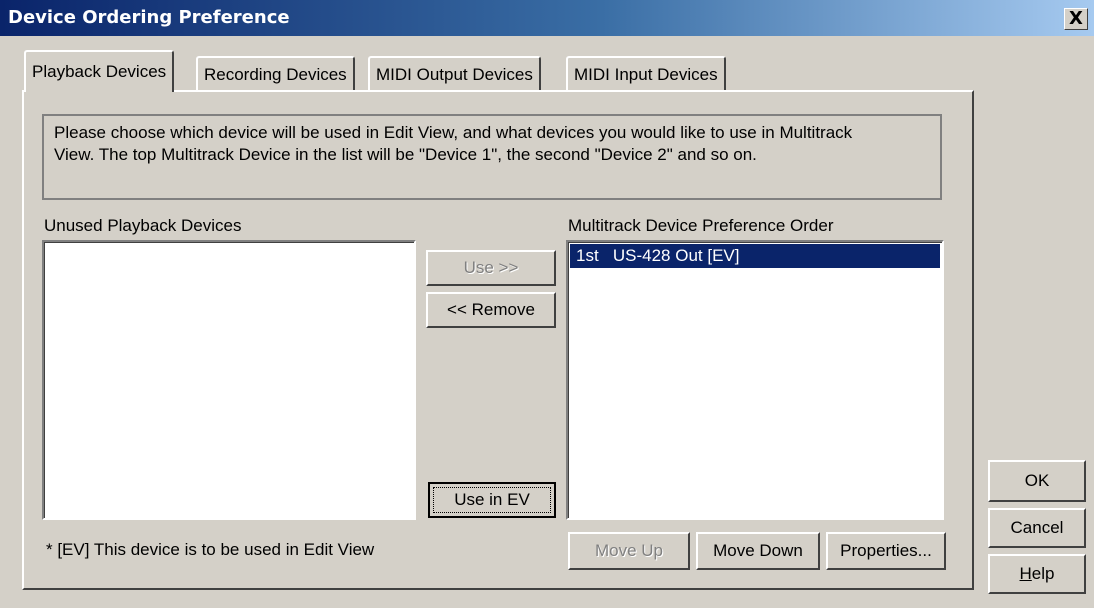 The width and height of the screenshot is (1094, 608). I want to click on use-in-ev-button: Use in EV, so click(492, 500).